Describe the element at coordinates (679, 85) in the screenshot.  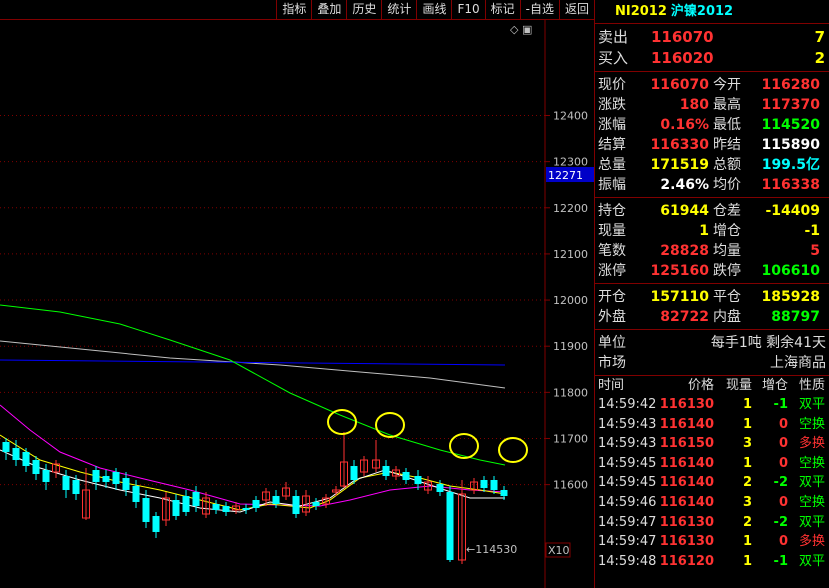
I see `quote-value: 116070` at that location.